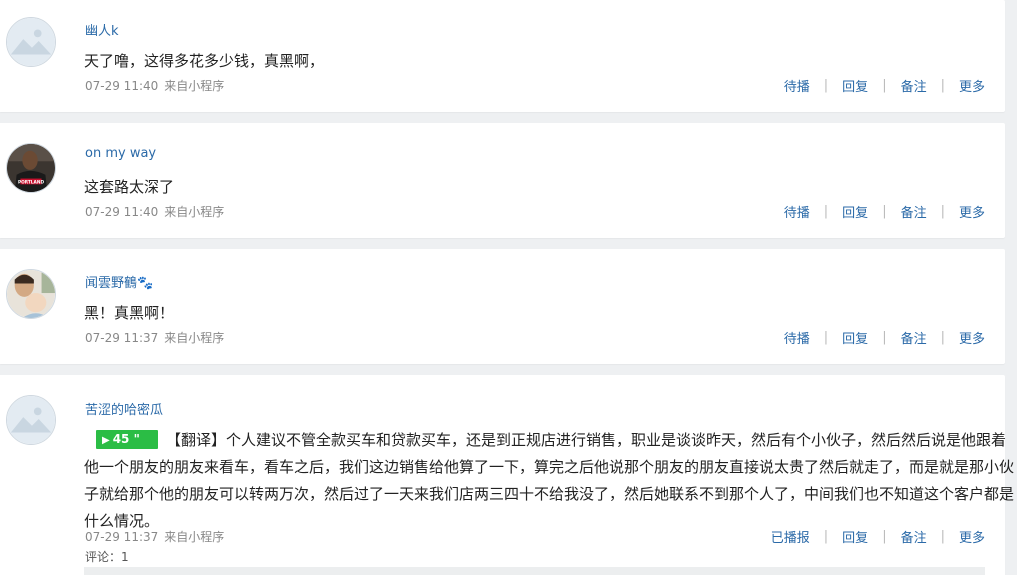  I want to click on baby-photo-avatar-icon, so click(31, 294).